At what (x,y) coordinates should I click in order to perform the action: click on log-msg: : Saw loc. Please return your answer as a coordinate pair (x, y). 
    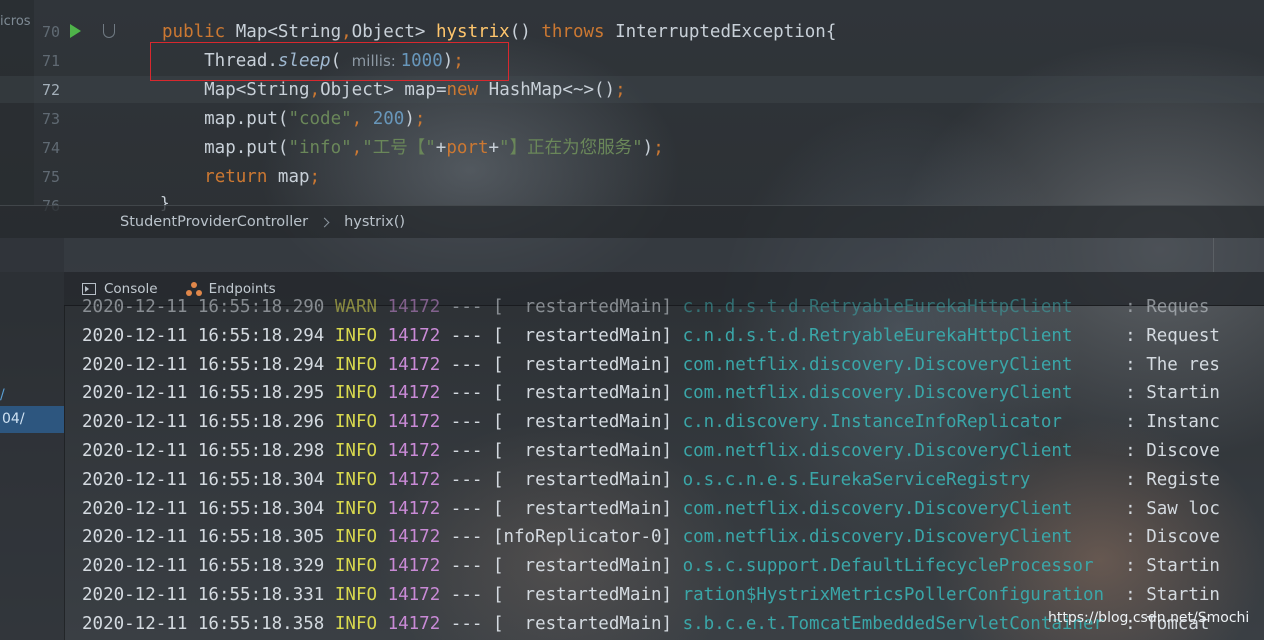
    Looking at the image, I should click on (1167, 508).